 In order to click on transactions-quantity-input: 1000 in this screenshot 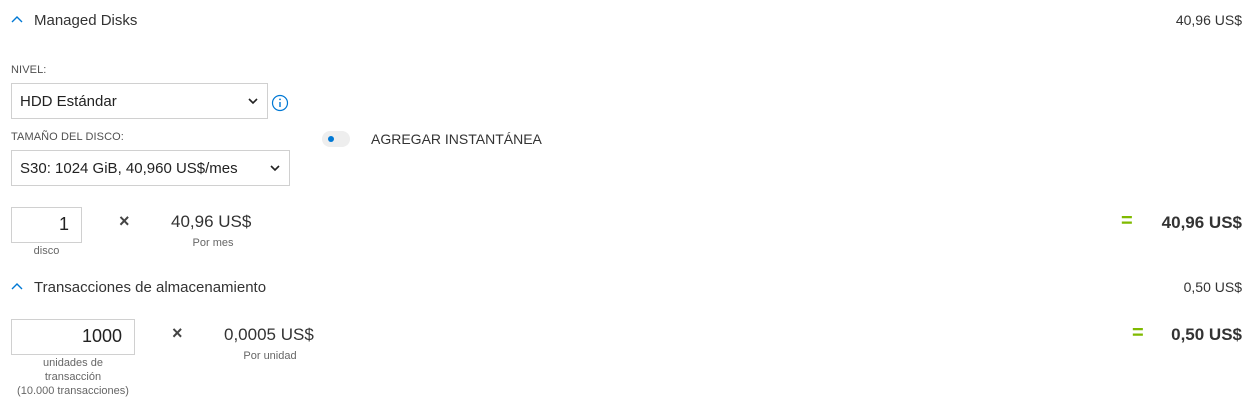, I will do `click(73, 337)`.